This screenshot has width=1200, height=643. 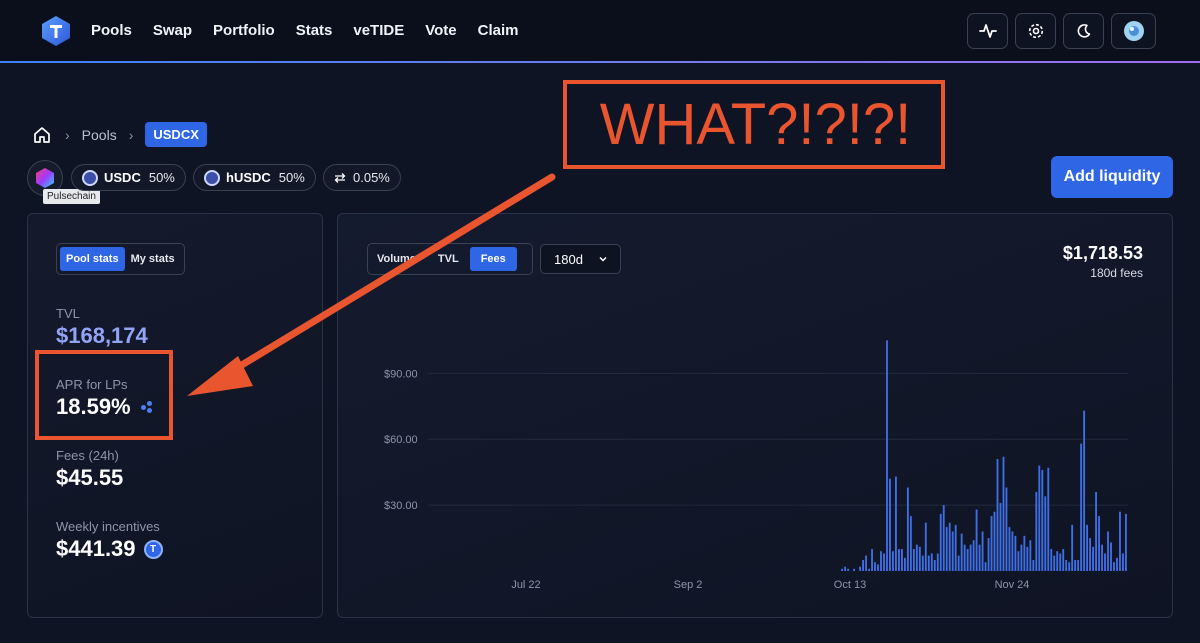 What do you see at coordinates (440, 31) in the screenshot?
I see `nav-link-vote: Vote` at bounding box center [440, 31].